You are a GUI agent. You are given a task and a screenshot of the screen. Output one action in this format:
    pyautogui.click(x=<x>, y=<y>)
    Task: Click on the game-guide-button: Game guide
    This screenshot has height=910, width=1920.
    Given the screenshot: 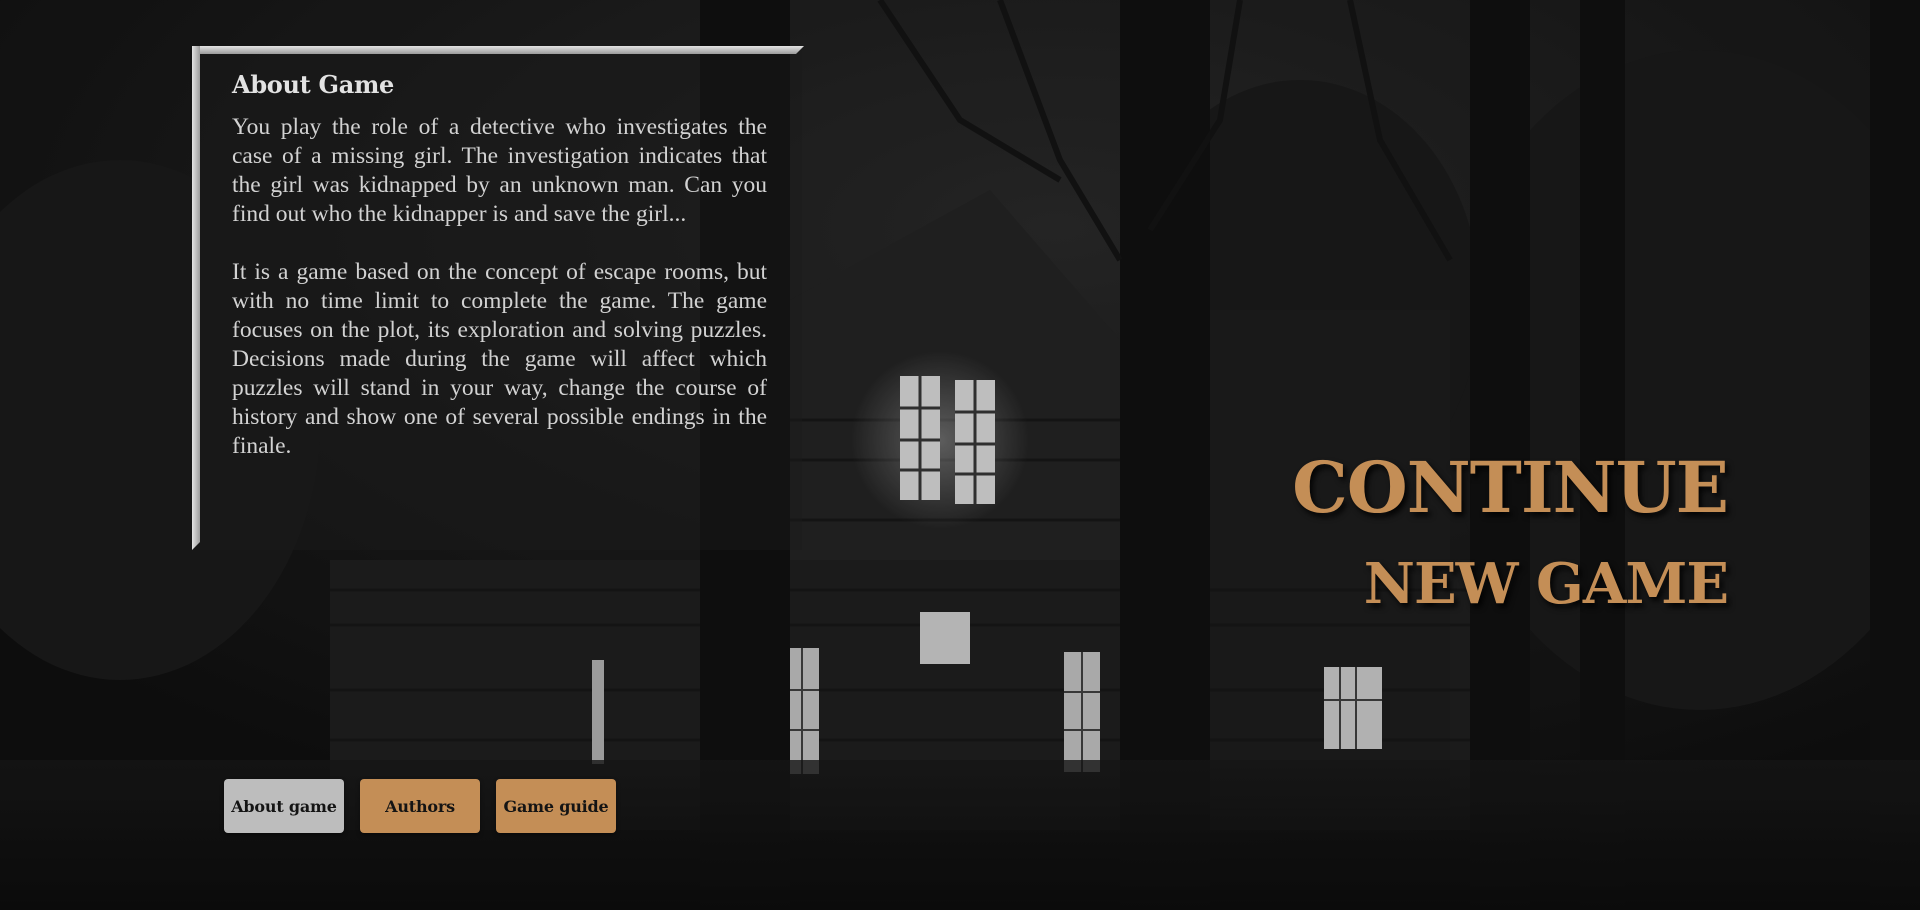 What is the action you would take?
    pyautogui.click(x=556, y=806)
    